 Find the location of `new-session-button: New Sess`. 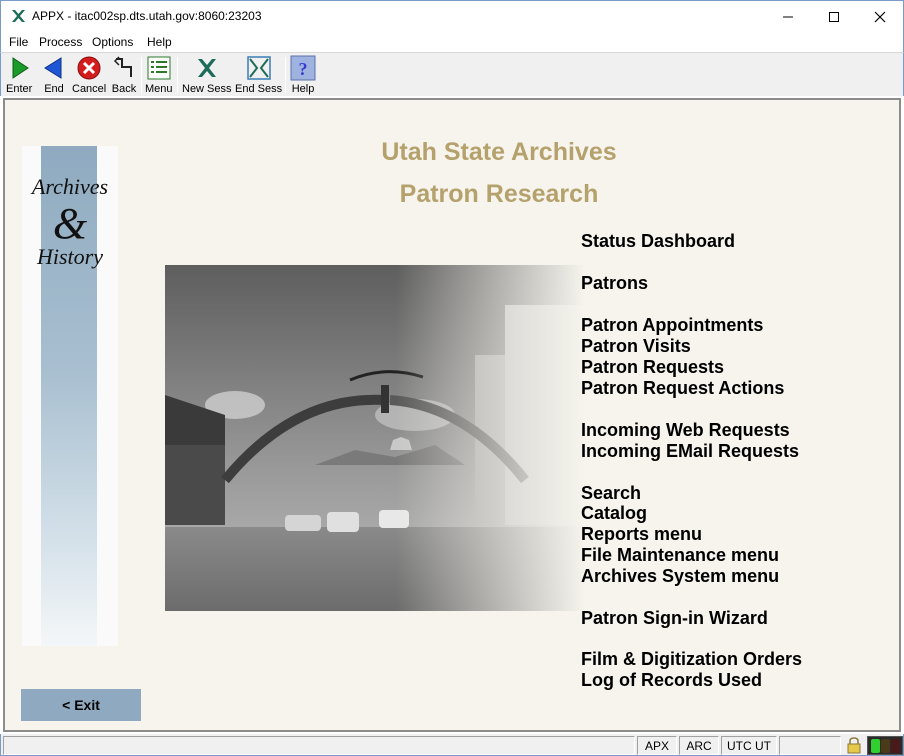

new-session-button: New Sess is located at coordinates (207, 75).